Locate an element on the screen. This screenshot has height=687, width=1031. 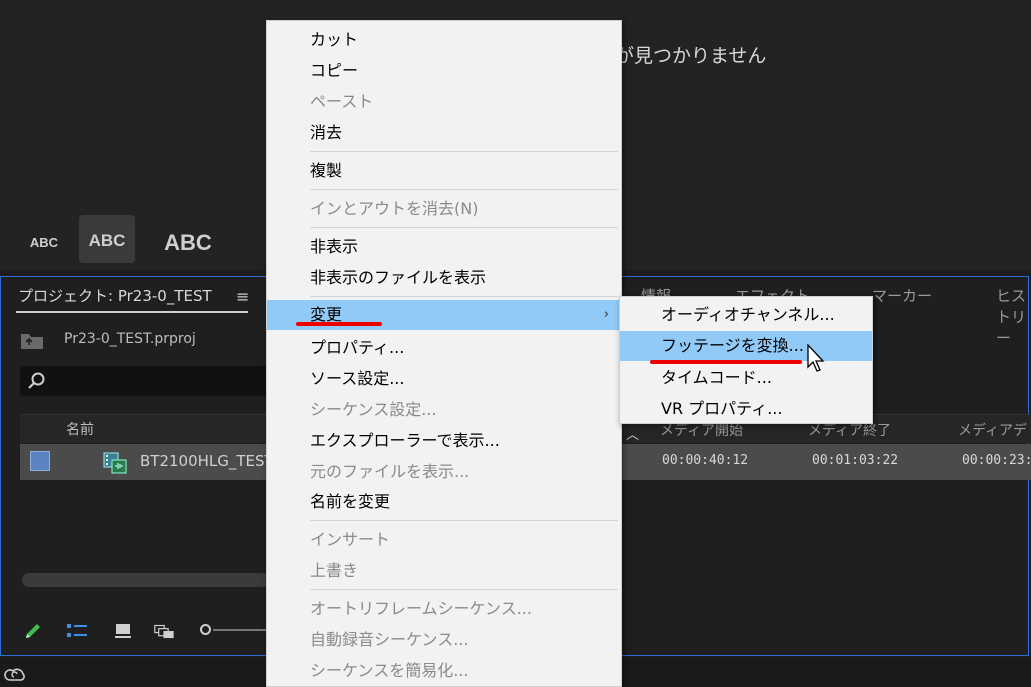
tab-history: ヒストリー is located at coordinates (1013, 316).